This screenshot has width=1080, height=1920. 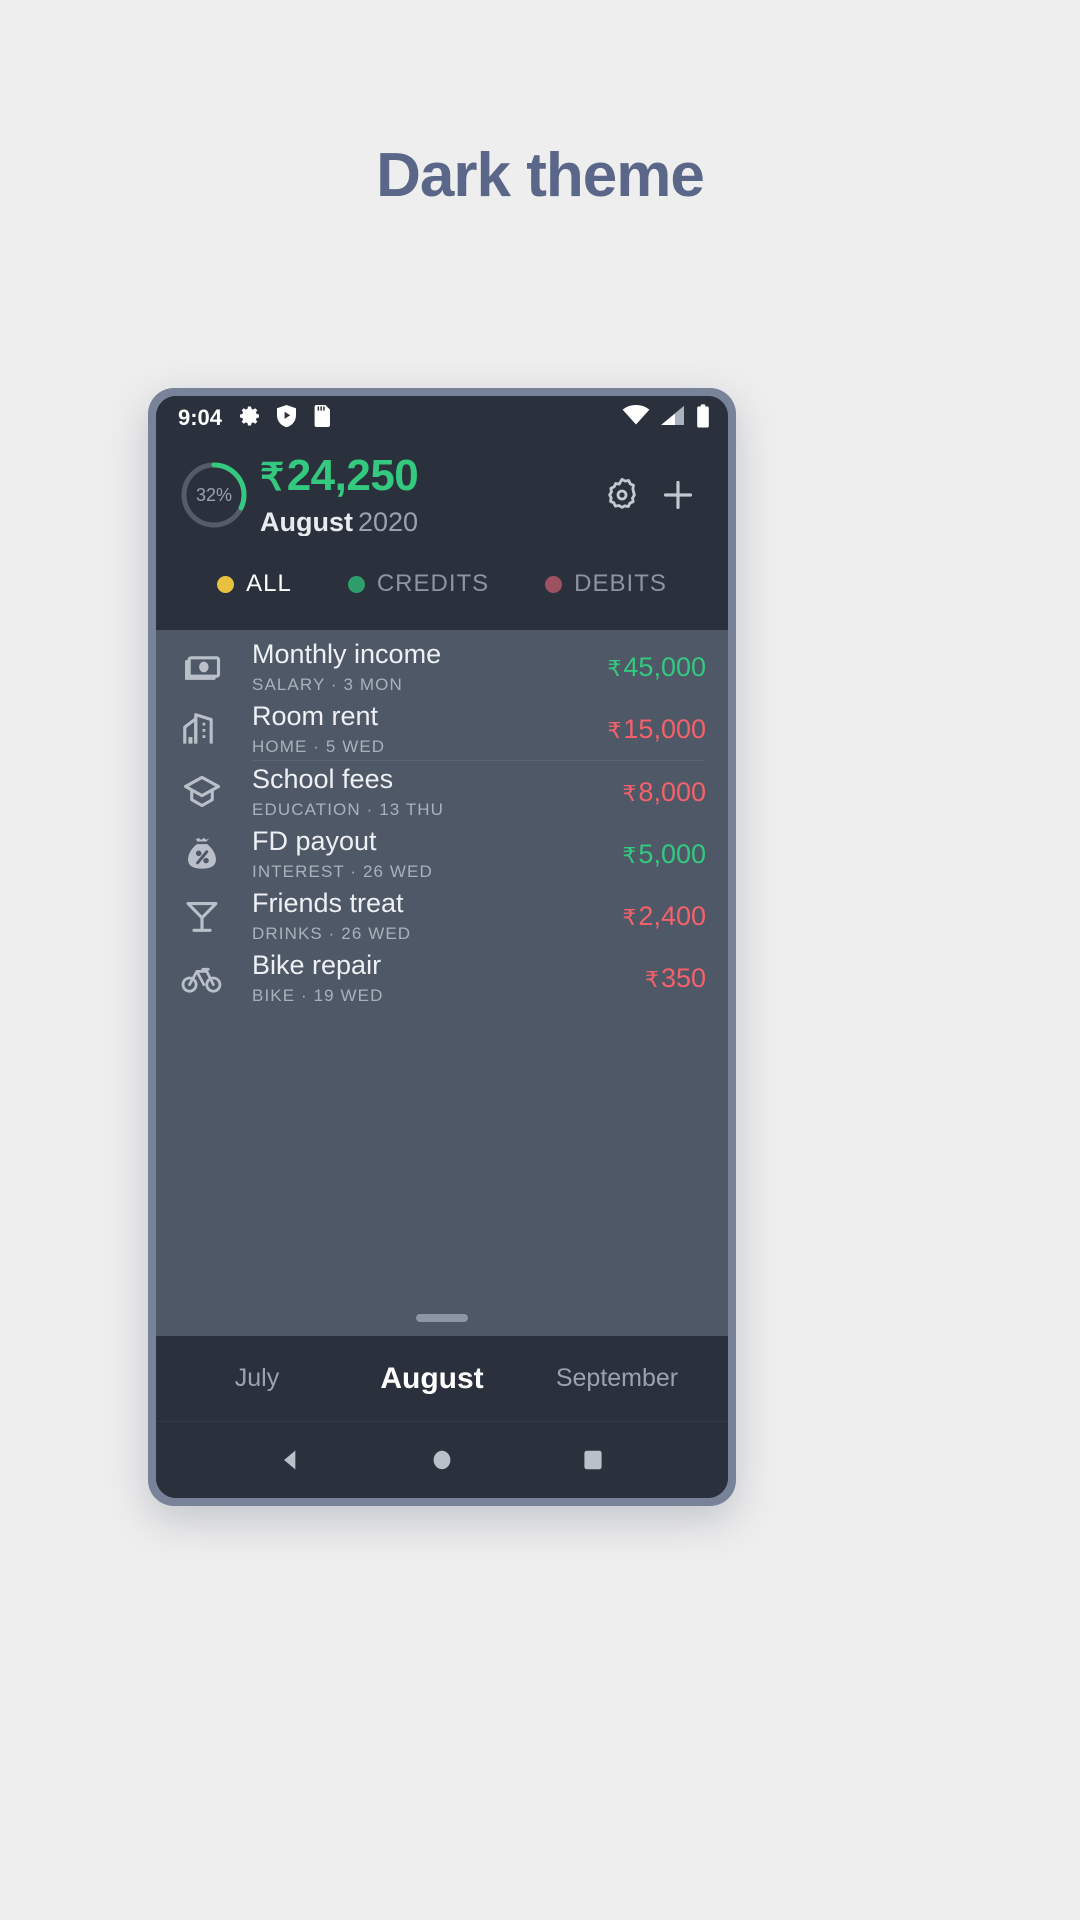 I want to click on transaction-amount: ₹15,000, so click(x=652, y=729).